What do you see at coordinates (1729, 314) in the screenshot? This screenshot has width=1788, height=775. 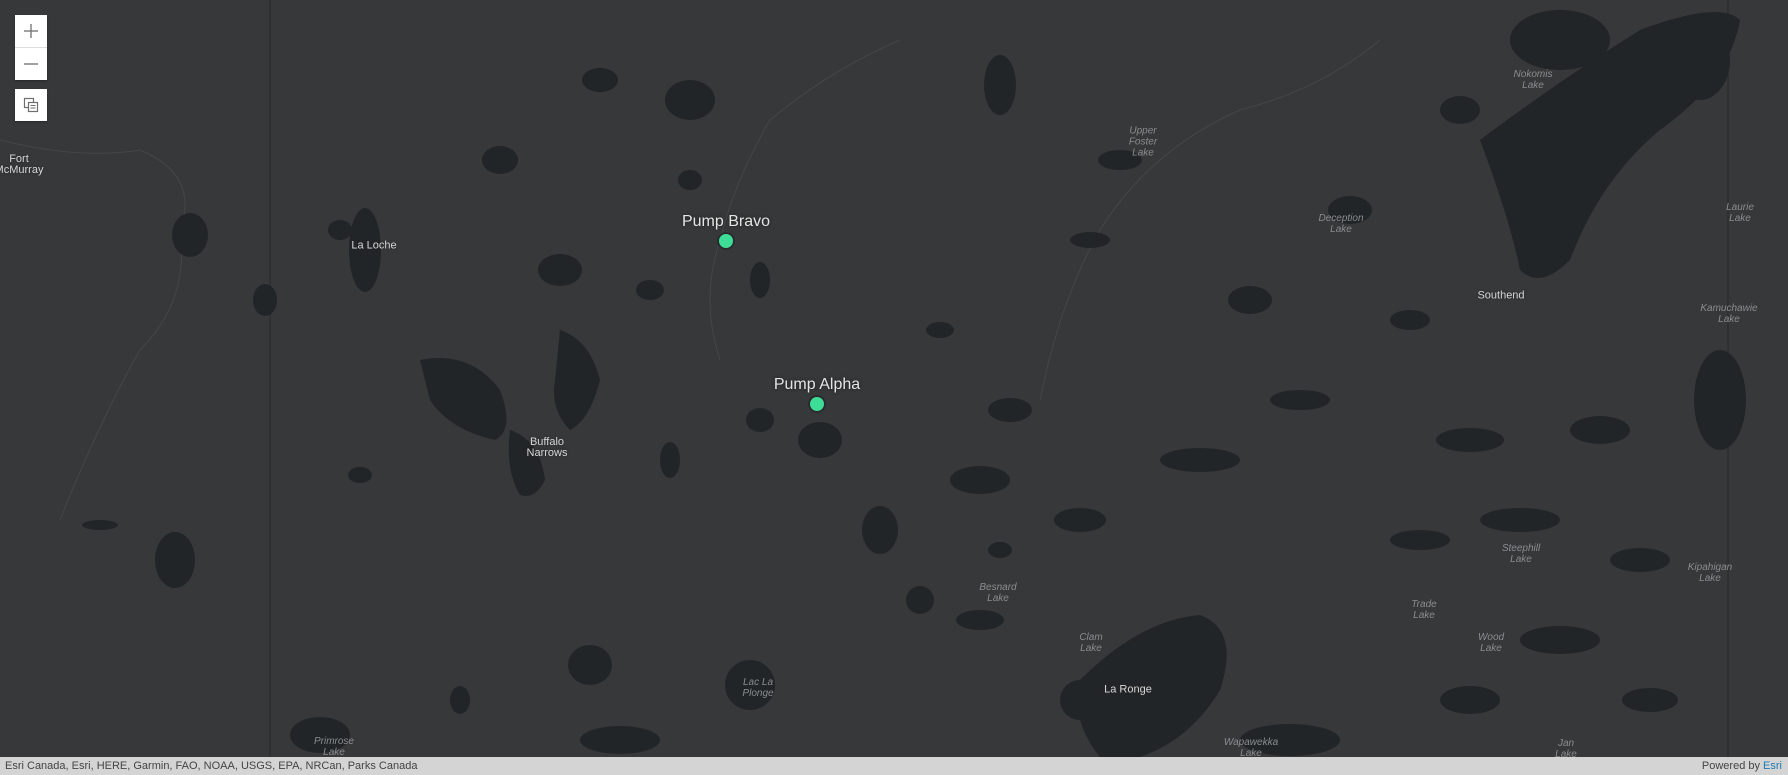 I see `lake-label-kamuchawie: Kamuchawie Lake` at bounding box center [1729, 314].